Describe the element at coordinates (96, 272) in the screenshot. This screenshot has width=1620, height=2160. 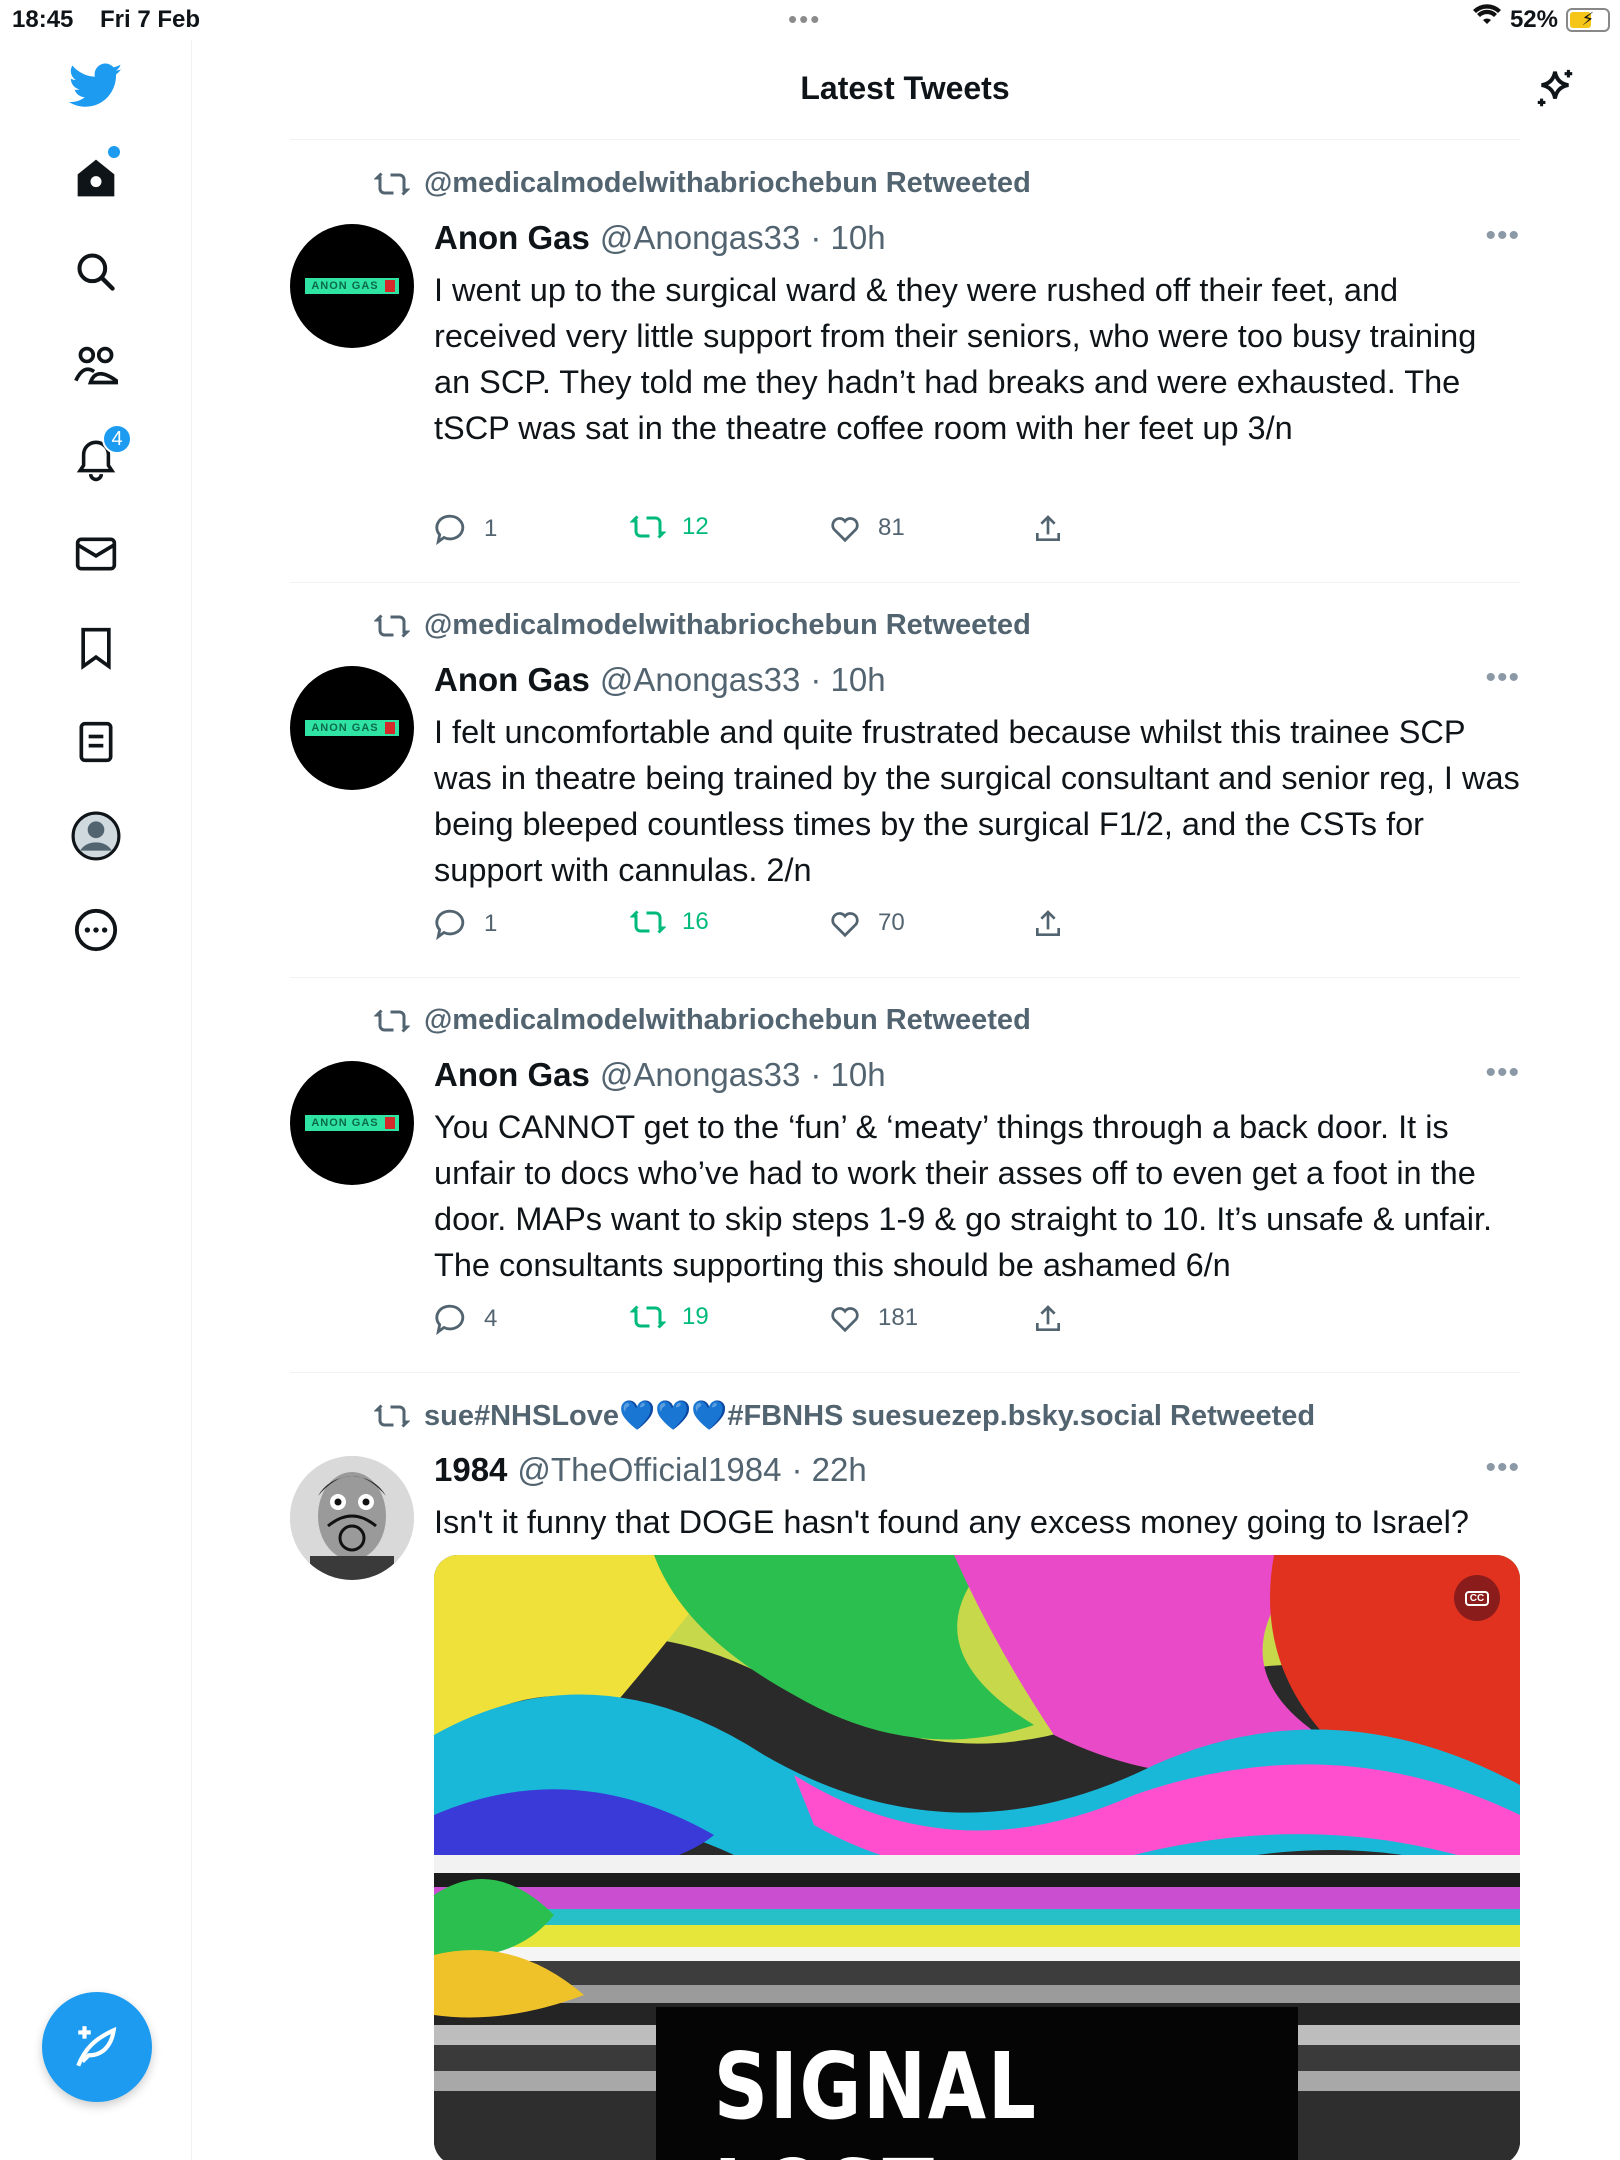
I see `search-icon` at that location.